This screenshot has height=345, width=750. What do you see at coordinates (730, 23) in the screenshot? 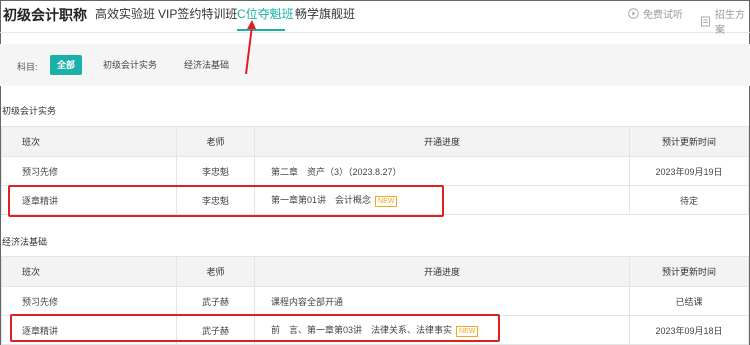
I see `enroll-plan-label: 招生方案` at bounding box center [730, 23].